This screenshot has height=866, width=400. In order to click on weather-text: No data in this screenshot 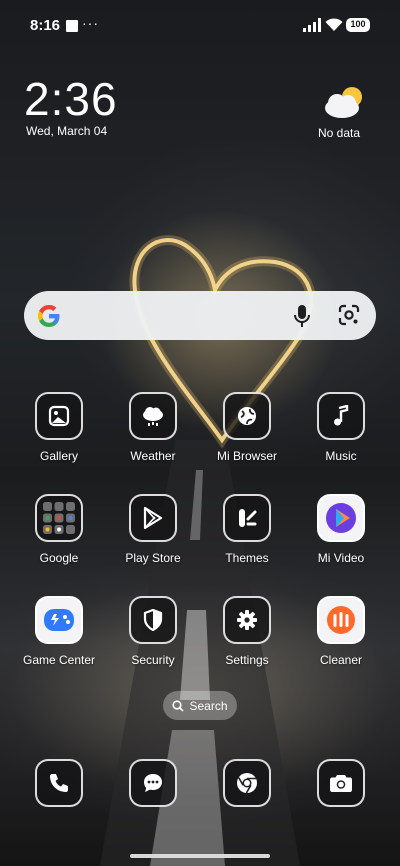, I will do `click(339, 133)`.